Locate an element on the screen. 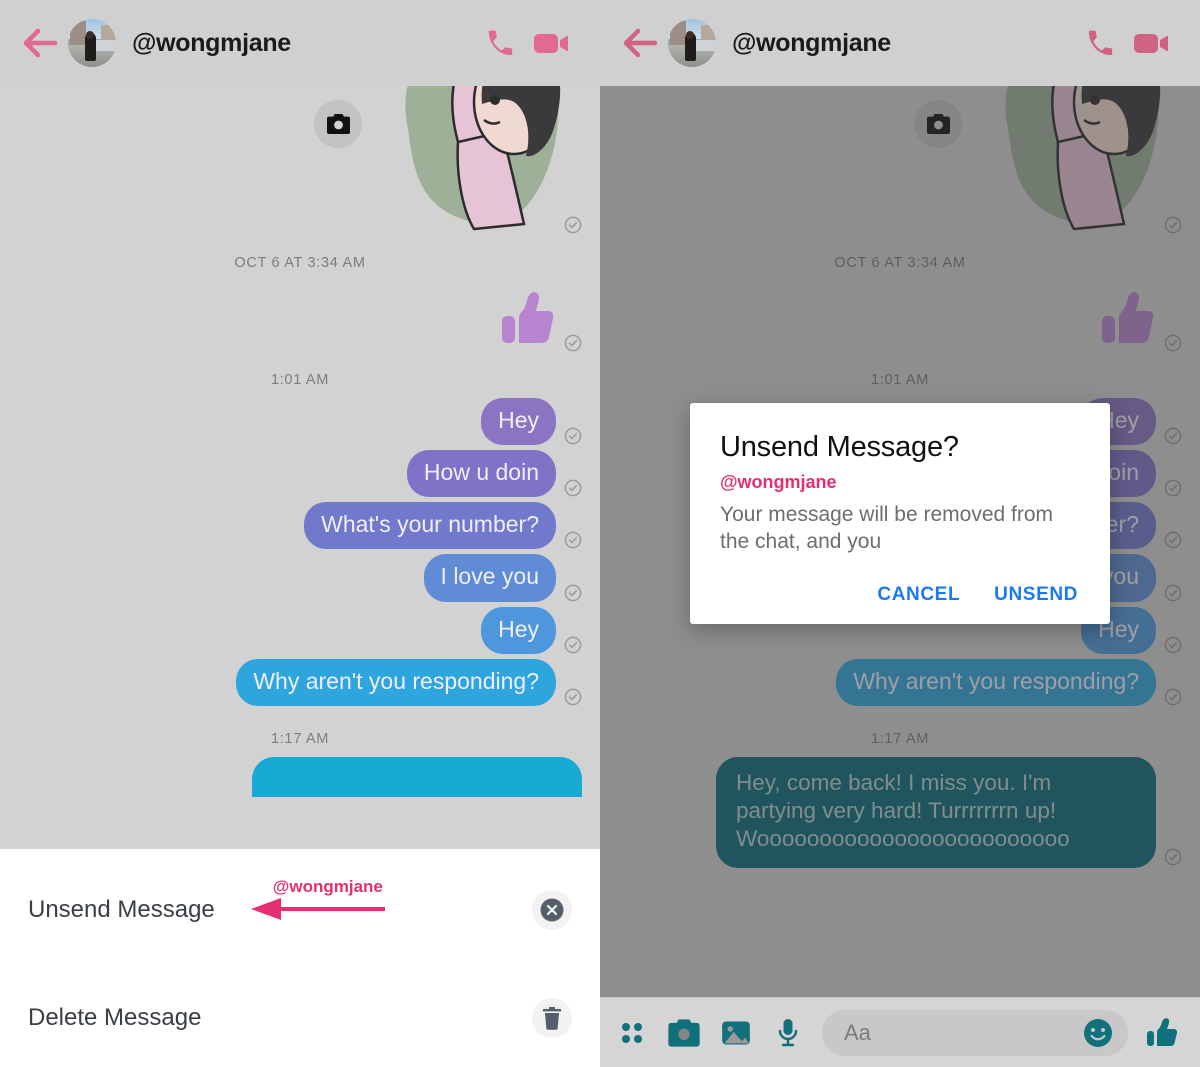  cancel-button: CANCEL is located at coordinates (918, 595).